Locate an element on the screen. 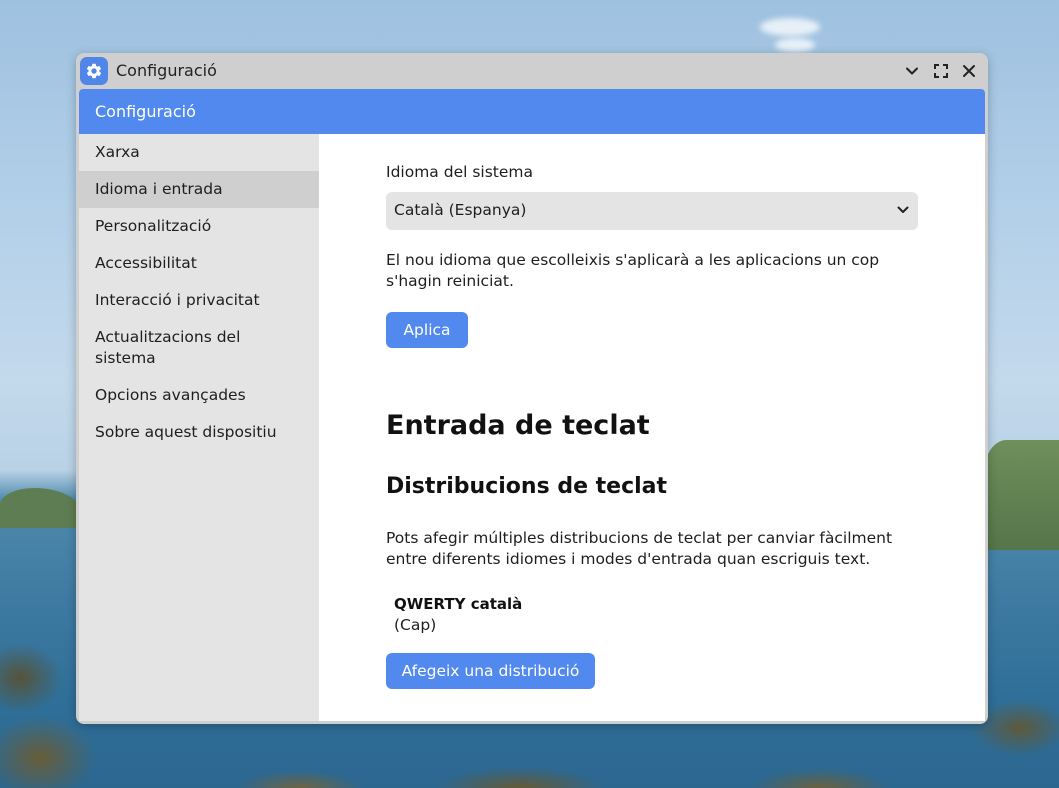 The image size is (1059, 788). gear-icon is located at coordinates (94, 71).